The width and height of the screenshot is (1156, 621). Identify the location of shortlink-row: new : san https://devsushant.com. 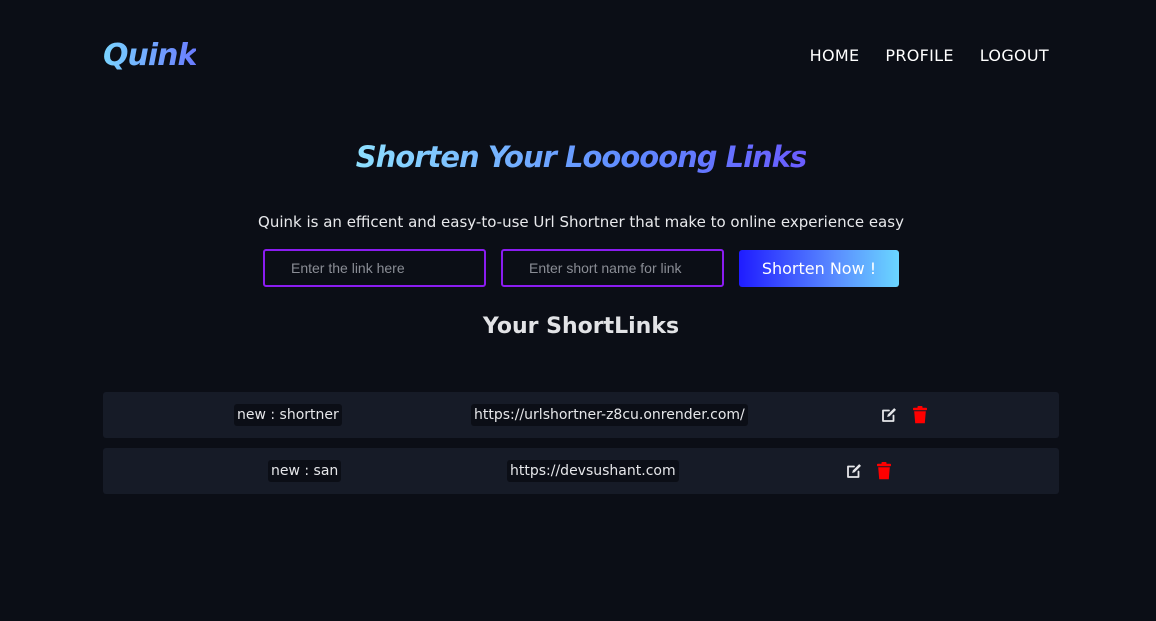
(581, 471).